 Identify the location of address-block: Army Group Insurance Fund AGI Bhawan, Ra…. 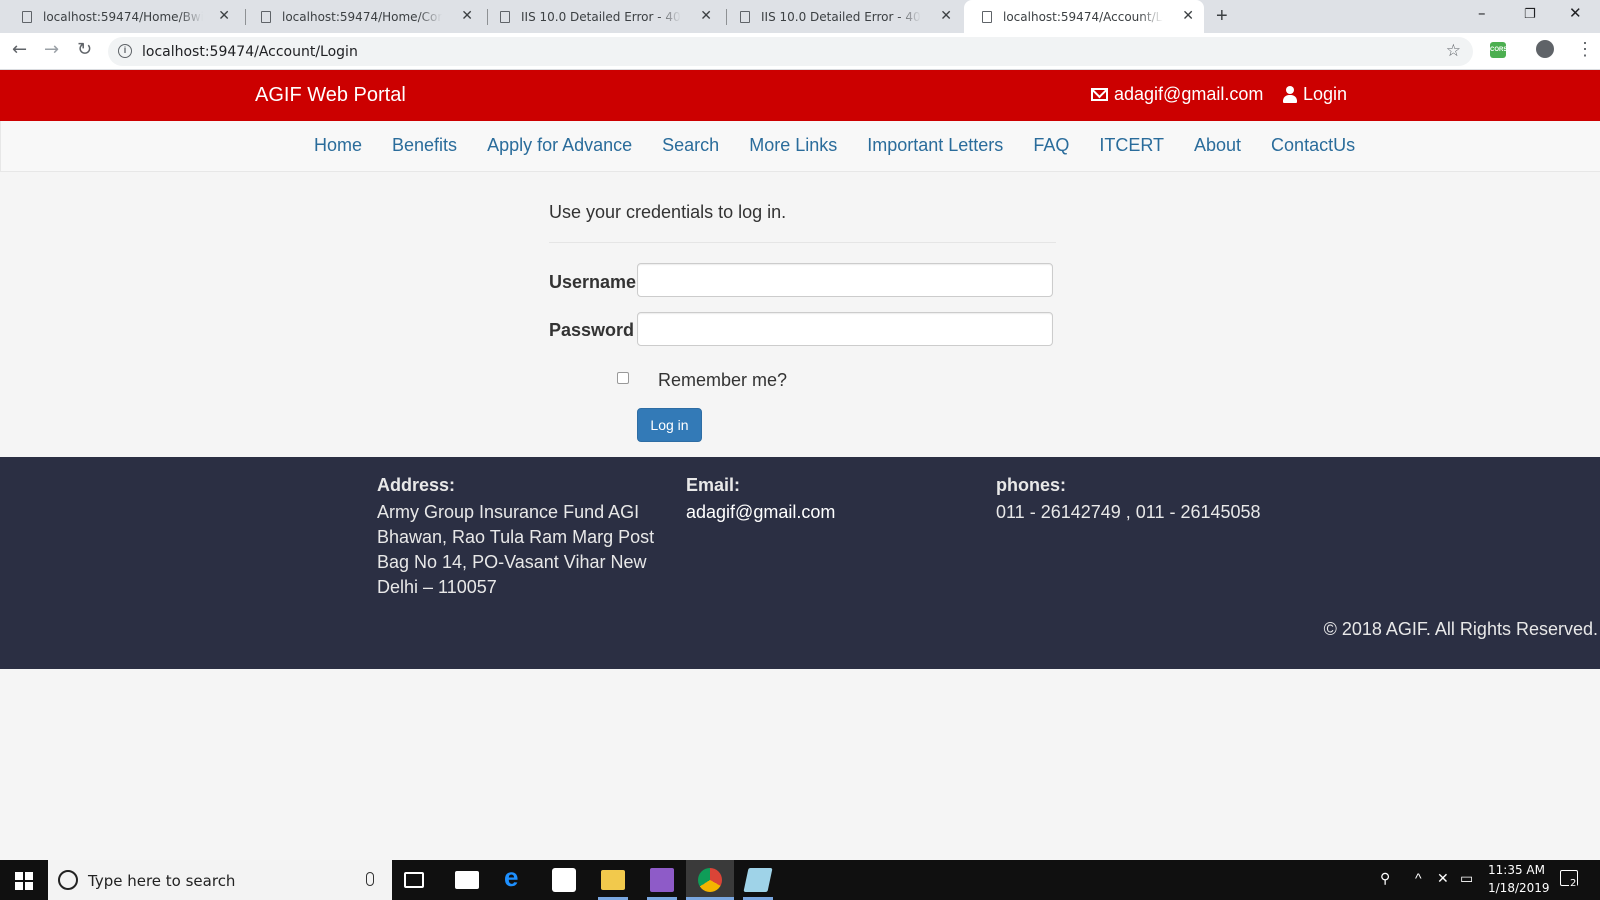
(515, 550).